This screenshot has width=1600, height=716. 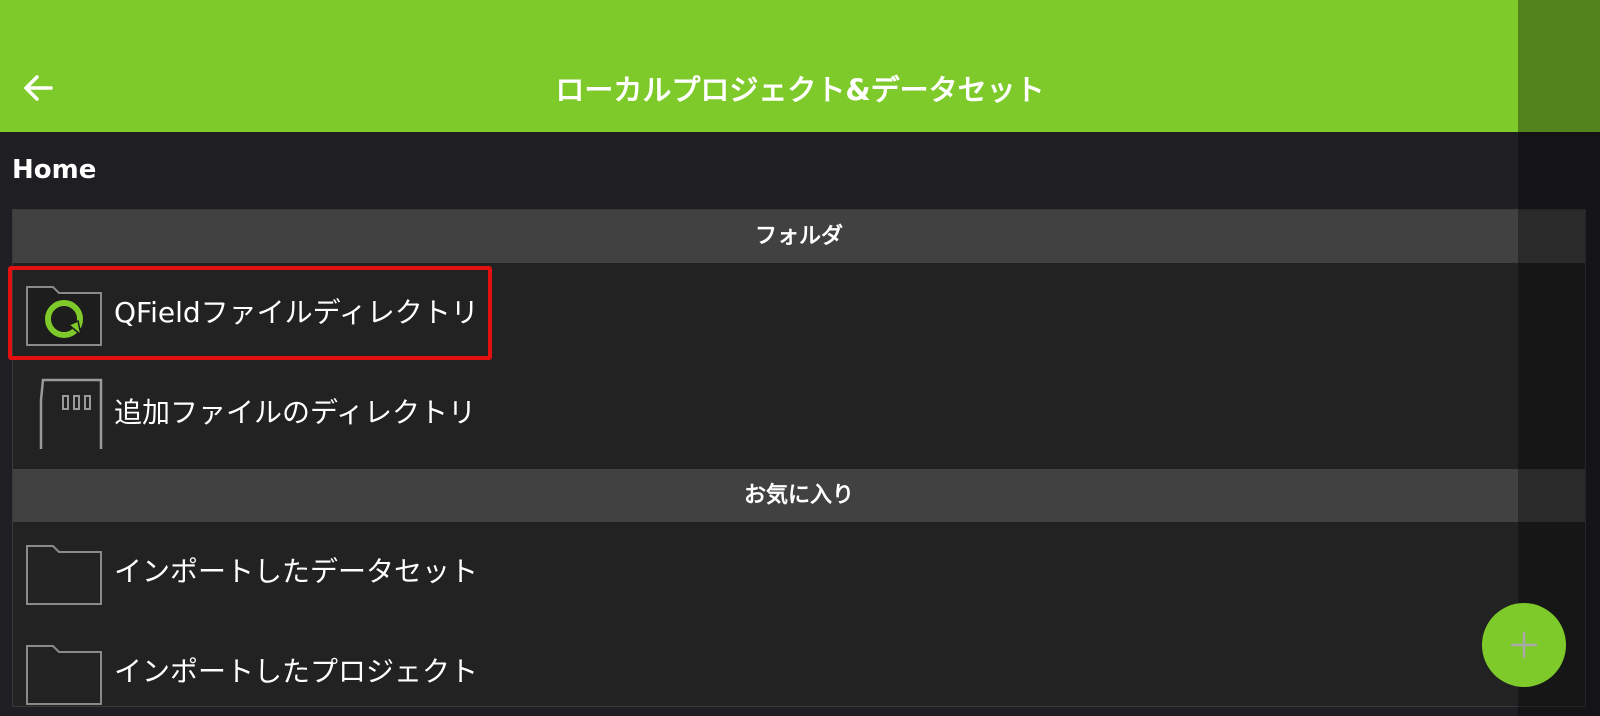 What do you see at coordinates (799, 413) in the screenshot?
I see `list-item-additional-directory: 追加ファイルのディレクトリ` at bounding box center [799, 413].